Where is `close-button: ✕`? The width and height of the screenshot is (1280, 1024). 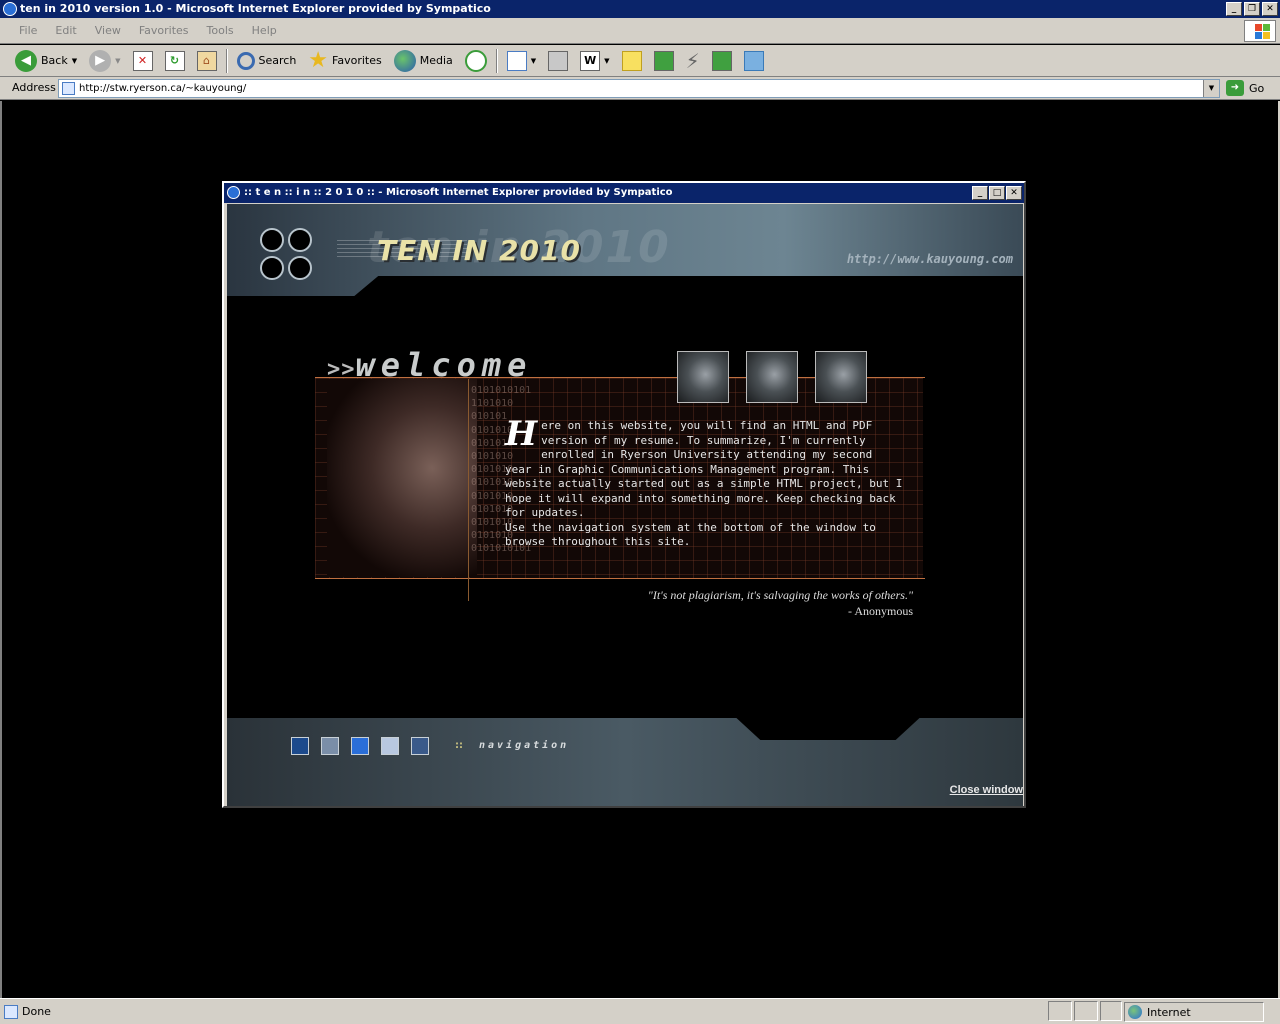
close-button: ✕ is located at coordinates (1270, 9).